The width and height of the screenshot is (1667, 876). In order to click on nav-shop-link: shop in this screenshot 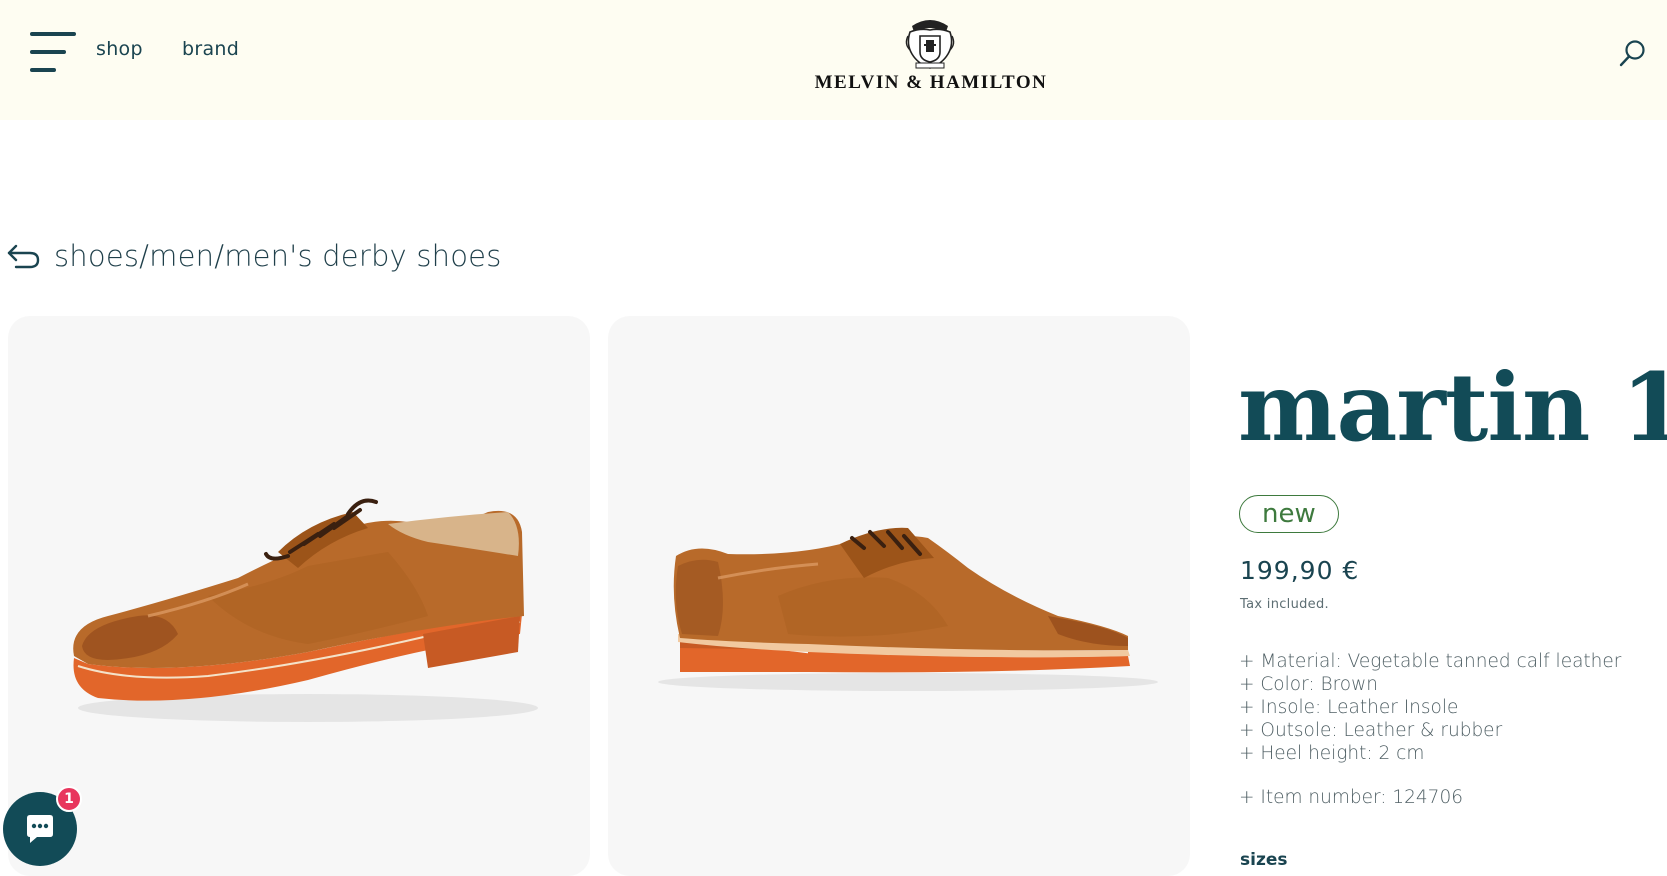, I will do `click(119, 49)`.